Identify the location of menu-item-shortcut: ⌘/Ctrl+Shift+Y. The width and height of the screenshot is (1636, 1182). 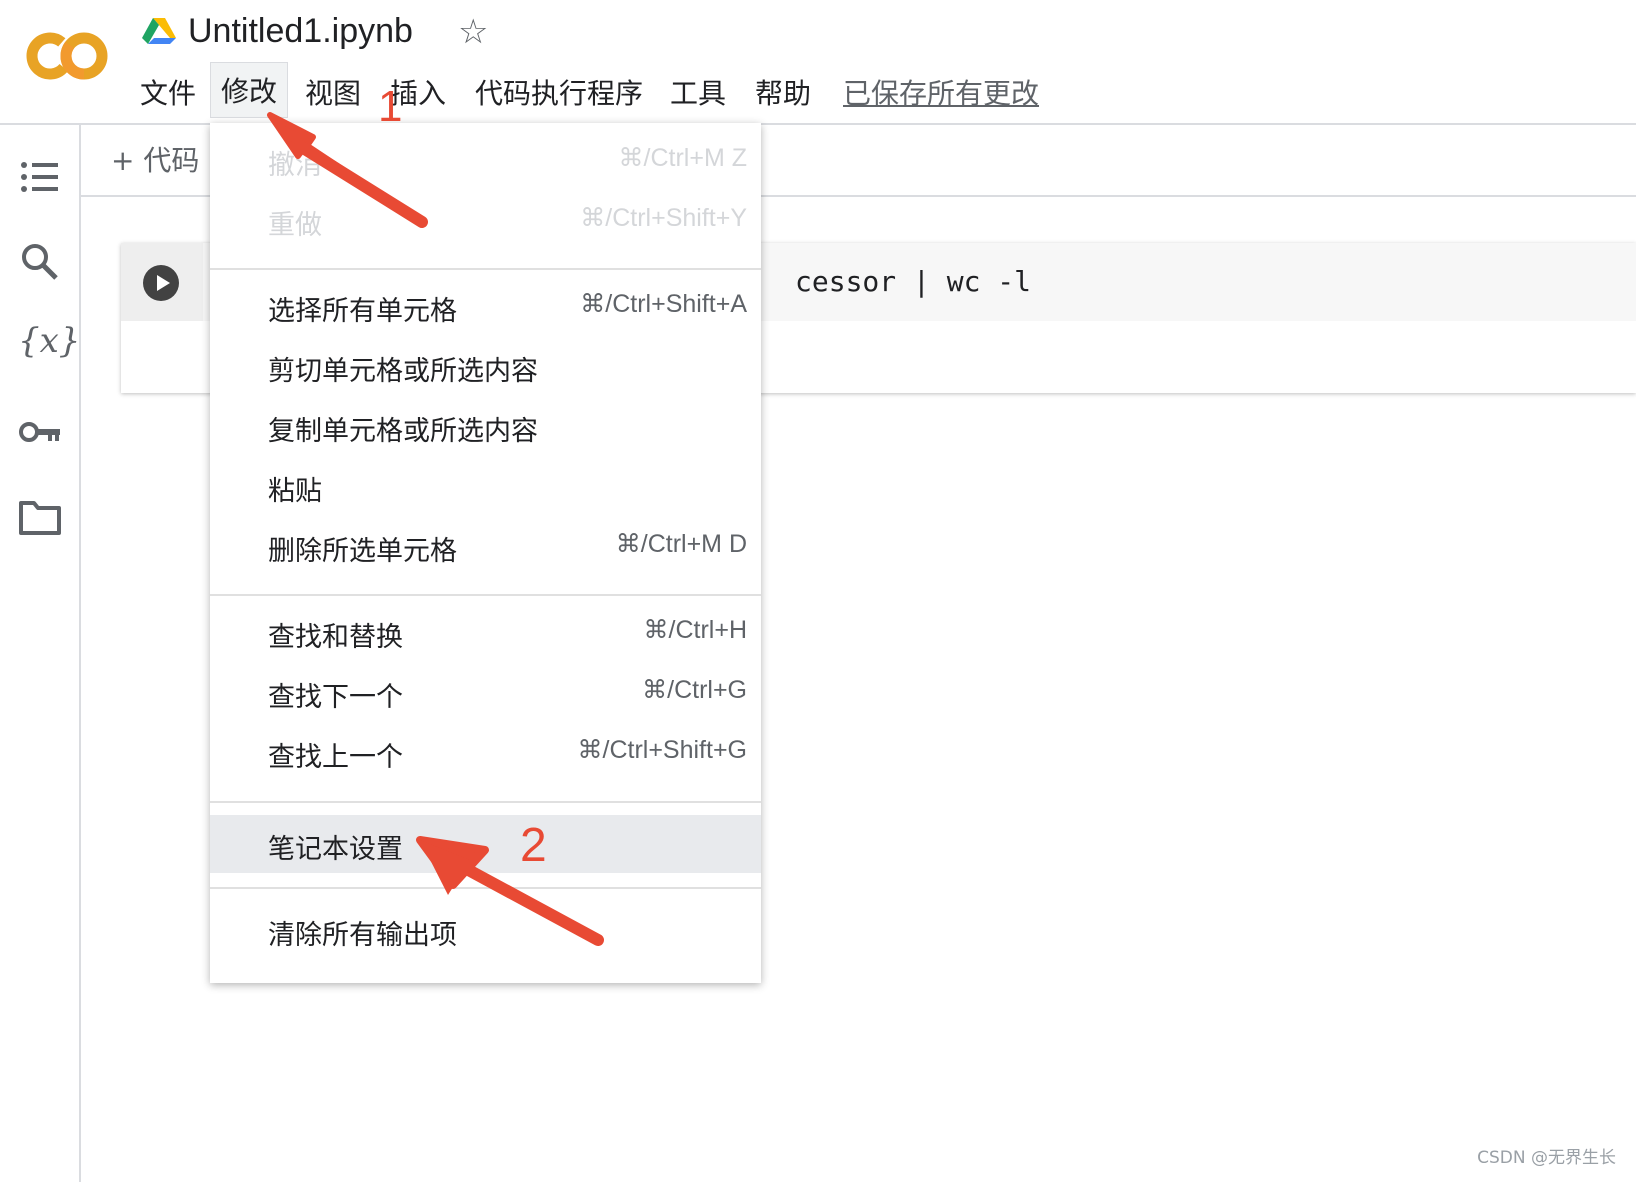
(663, 218).